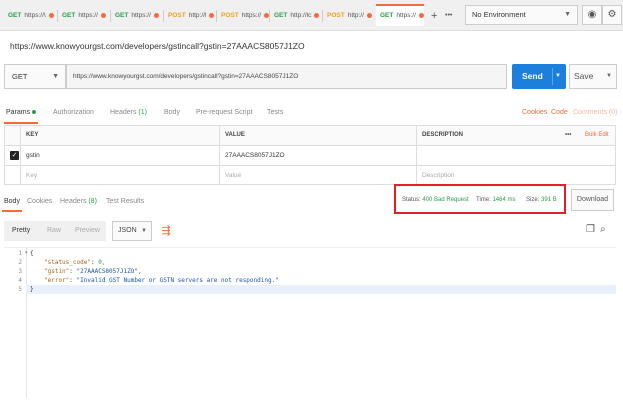  I want to click on response-tab-headers: Headers (8), so click(78, 201).